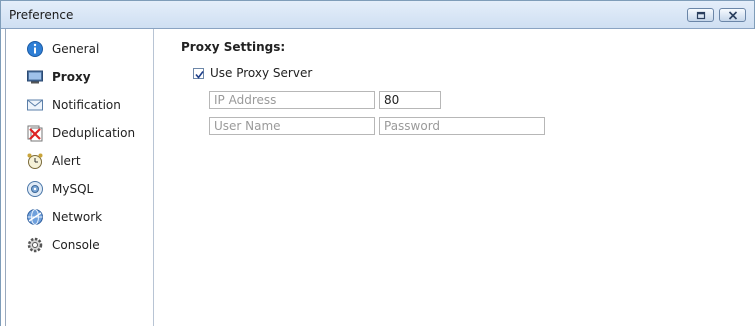 Image resolution: width=755 pixels, height=326 pixels. Describe the element at coordinates (35, 77) in the screenshot. I see `monitor-icon` at that location.